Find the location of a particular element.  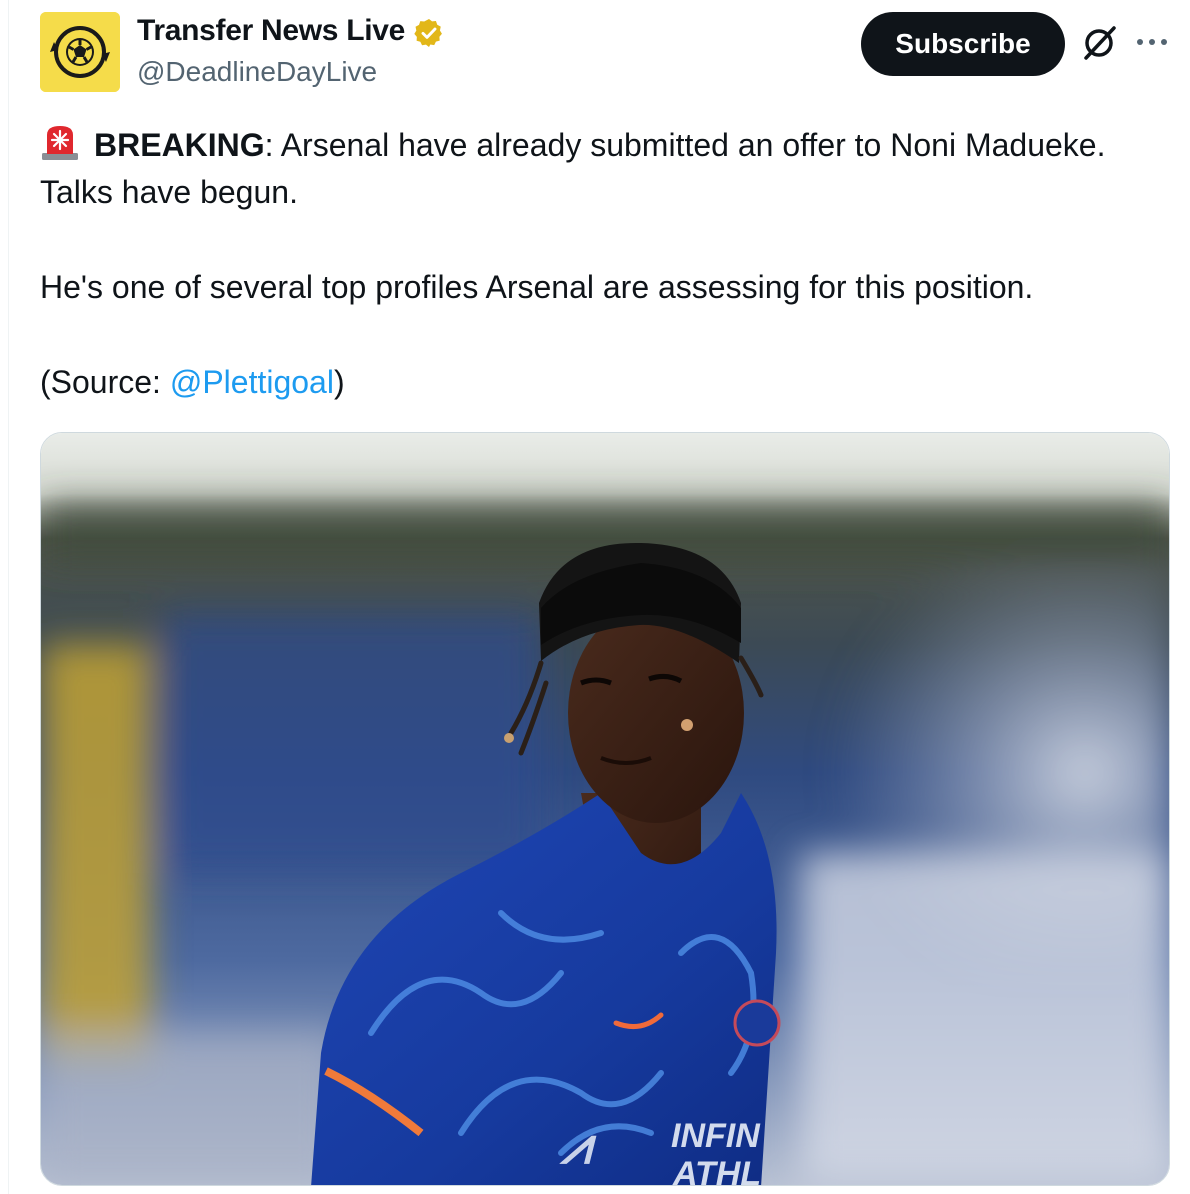

tweet-source: (Source: @Plettigoal) is located at coordinates (610, 382).